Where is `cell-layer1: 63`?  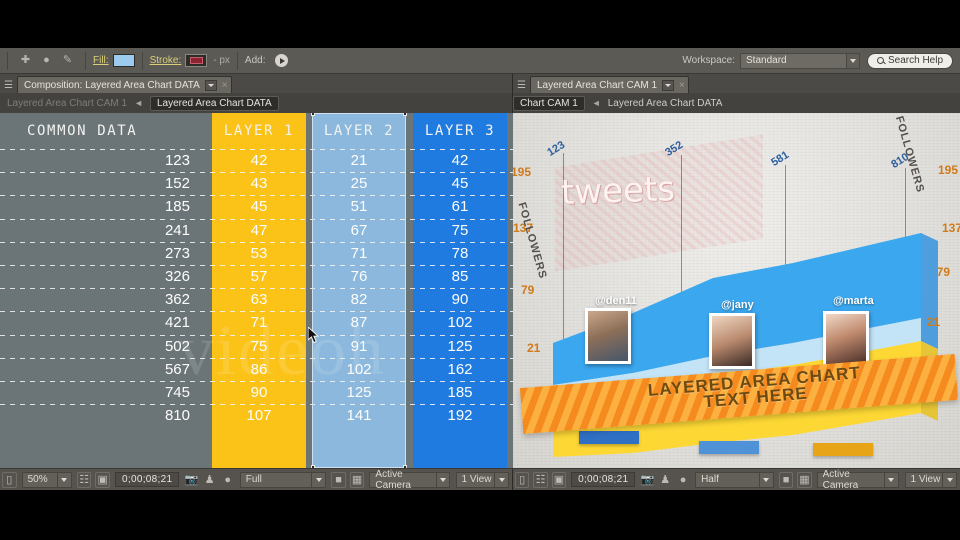 cell-layer1: 63 is located at coordinates (259, 300).